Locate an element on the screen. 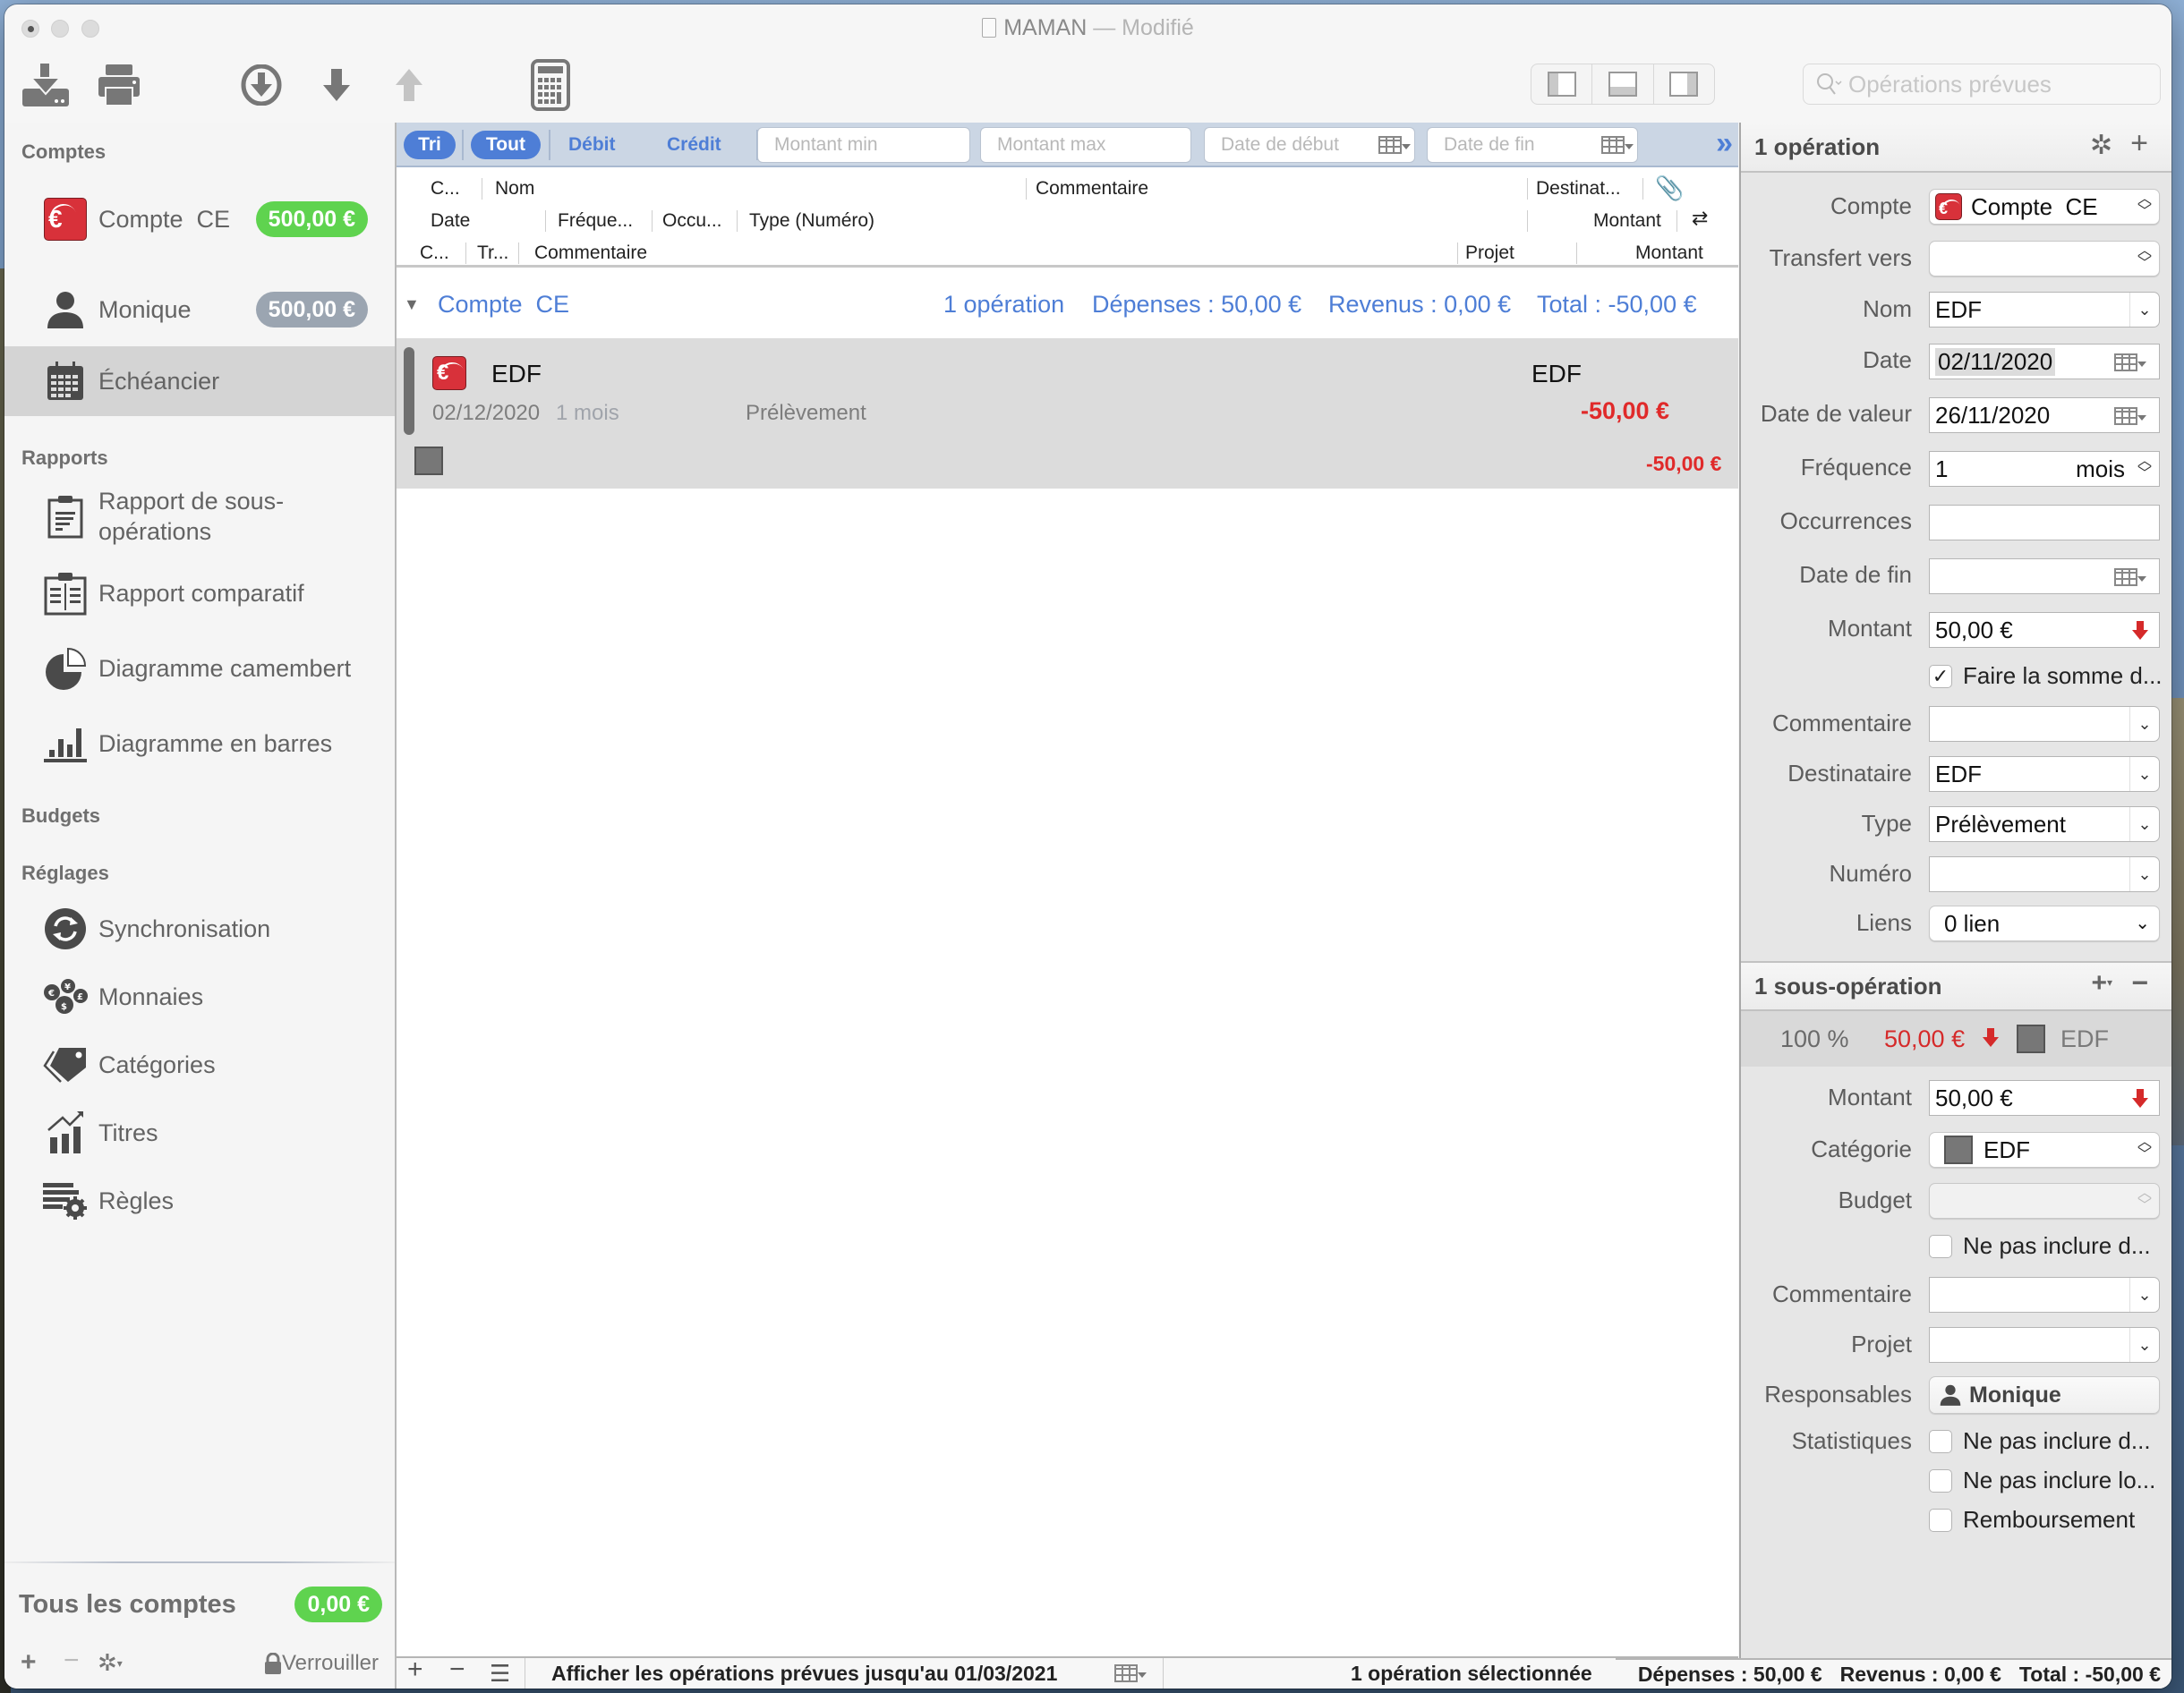 The width and height of the screenshot is (2184, 1693). sub-commentaire-combobox: ⌄ is located at coordinates (2044, 1295).